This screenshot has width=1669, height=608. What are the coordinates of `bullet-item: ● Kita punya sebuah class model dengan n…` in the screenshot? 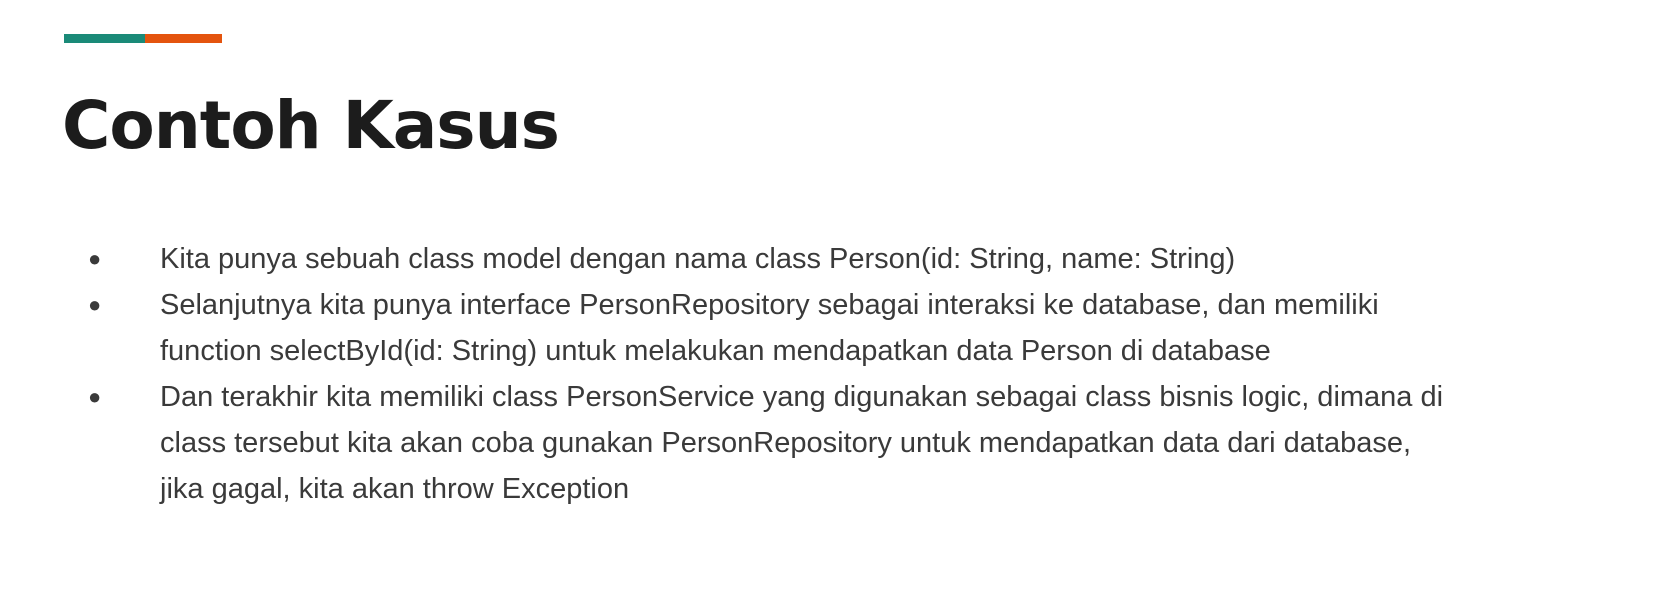 It's located at (868, 259).